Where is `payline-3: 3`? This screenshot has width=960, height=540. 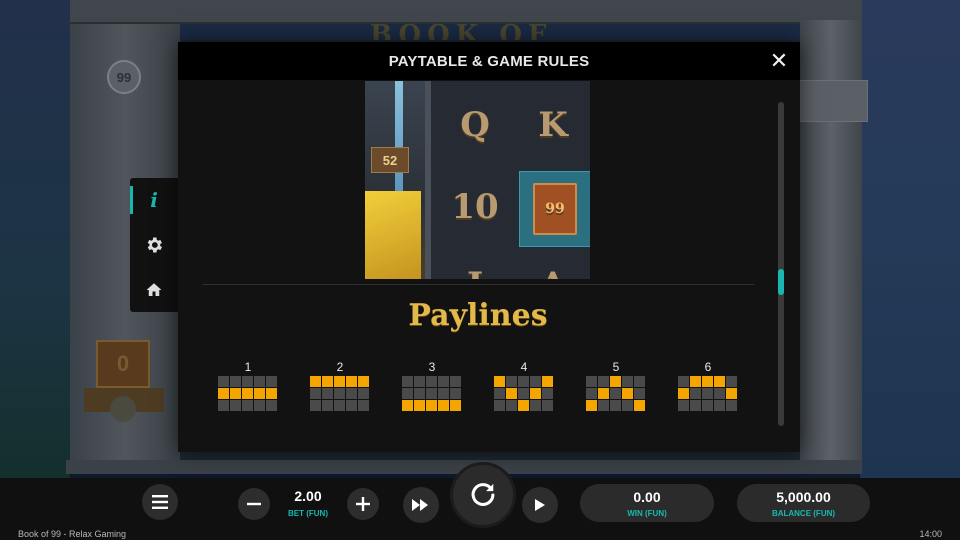
payline-3: 3 is located at coordinates (432, 385).